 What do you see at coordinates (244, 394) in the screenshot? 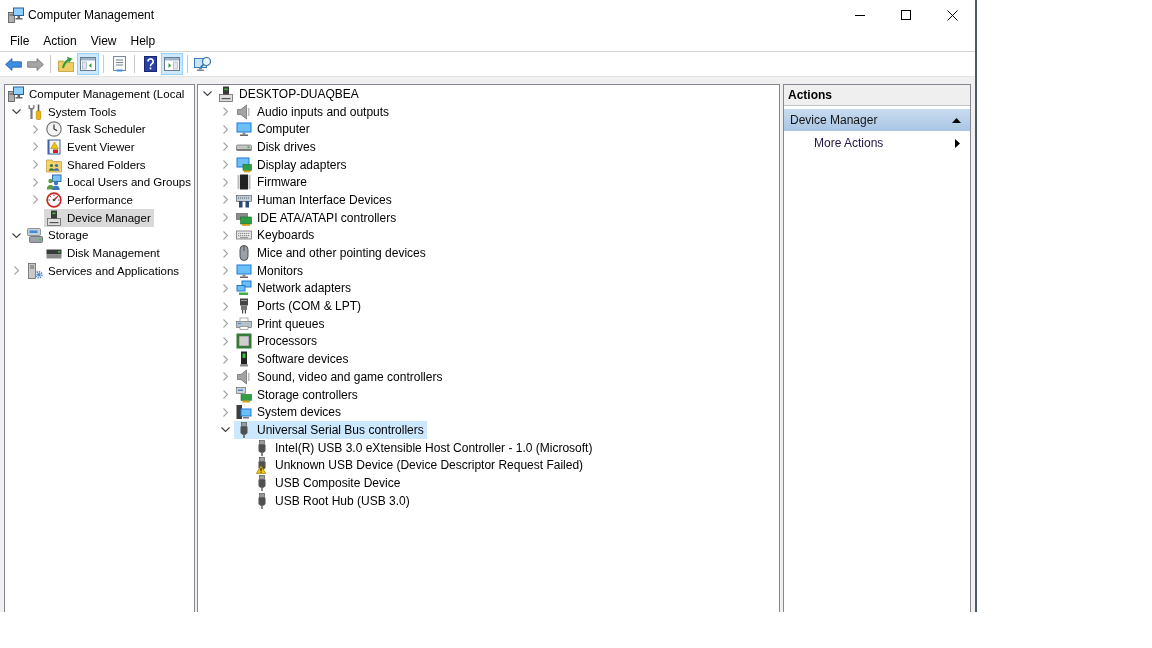
I see `storage-controller-icon` at bounding box center [244, 394].